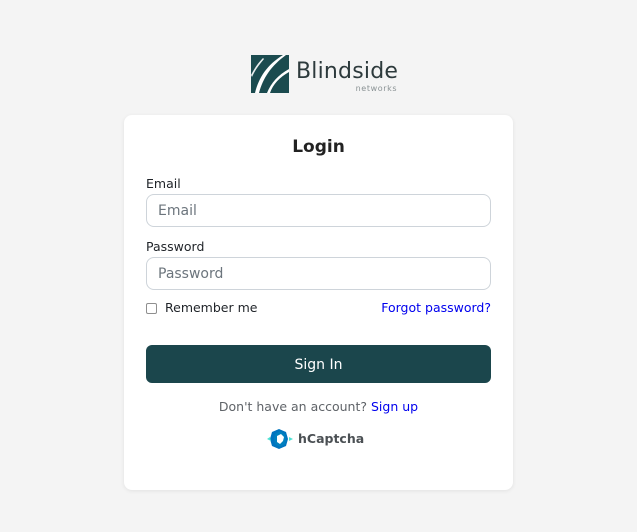 Image resolution: width=637 pixels, height=532 pixels. What do you see at coordinates (293, 406) in the screenshot?
I see `signup-prompt: Don't have an account?` at bounding box center [293, 406].